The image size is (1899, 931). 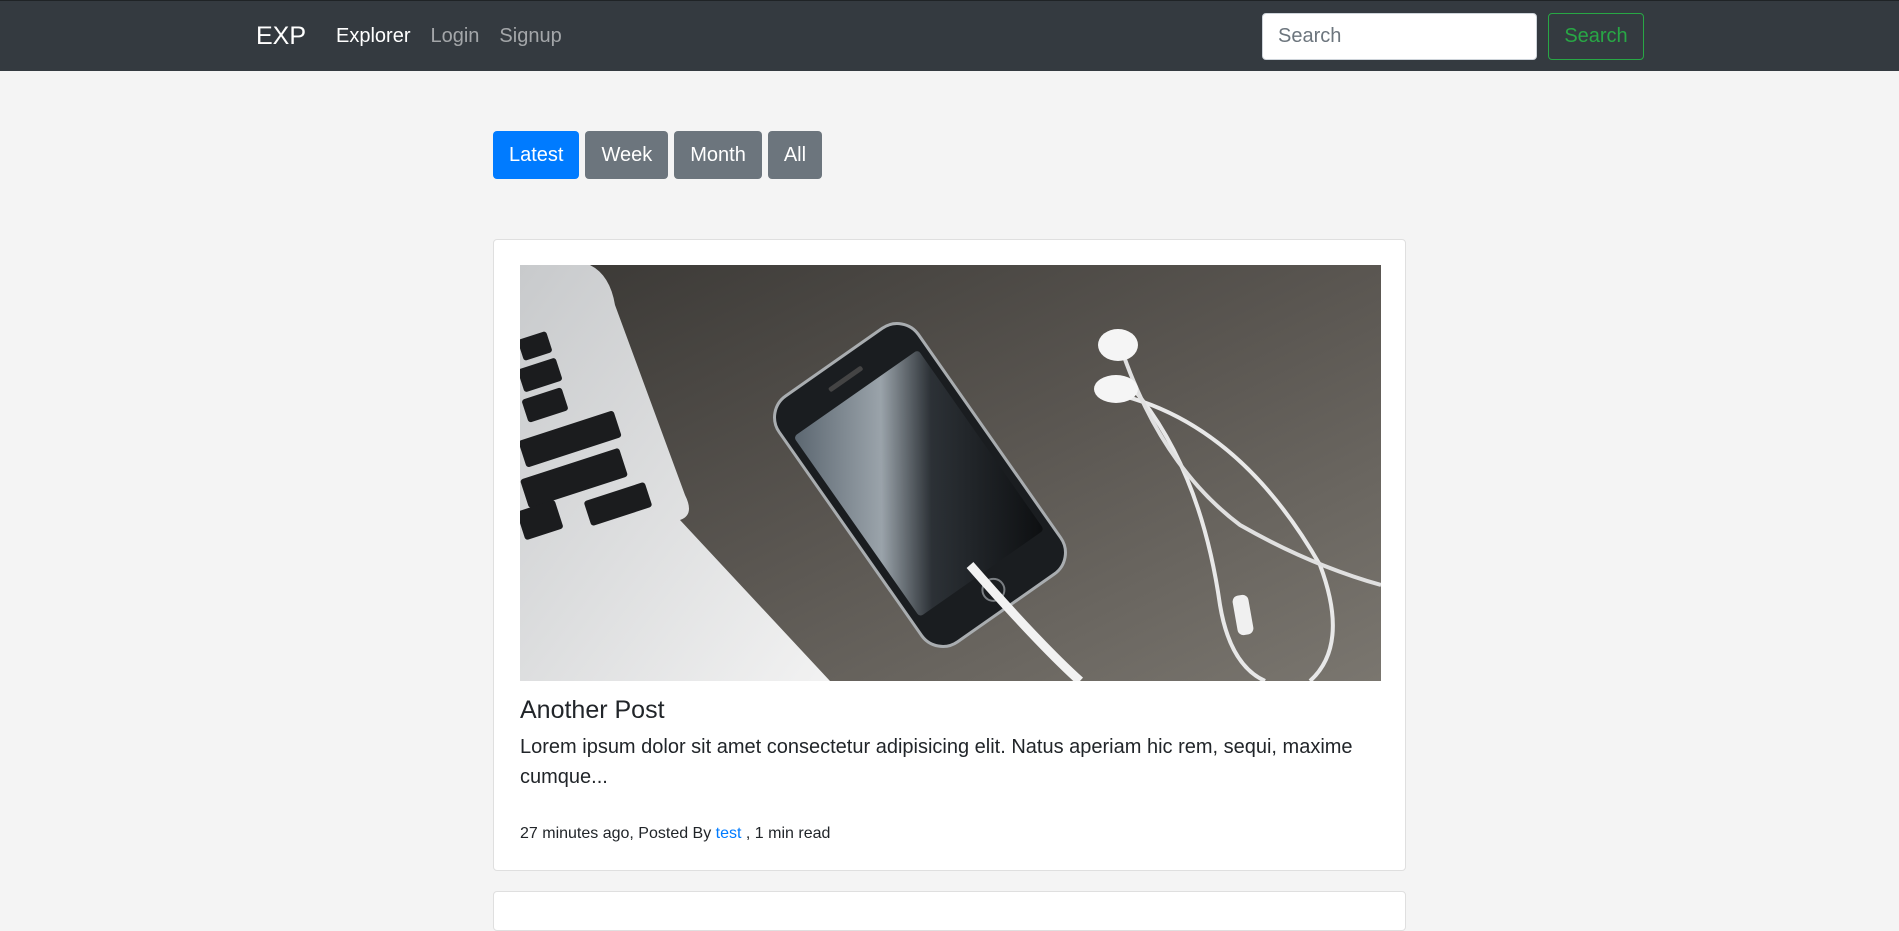 I want to click on nav-links: Explorer Login Signup, so click(x=449, y=36).